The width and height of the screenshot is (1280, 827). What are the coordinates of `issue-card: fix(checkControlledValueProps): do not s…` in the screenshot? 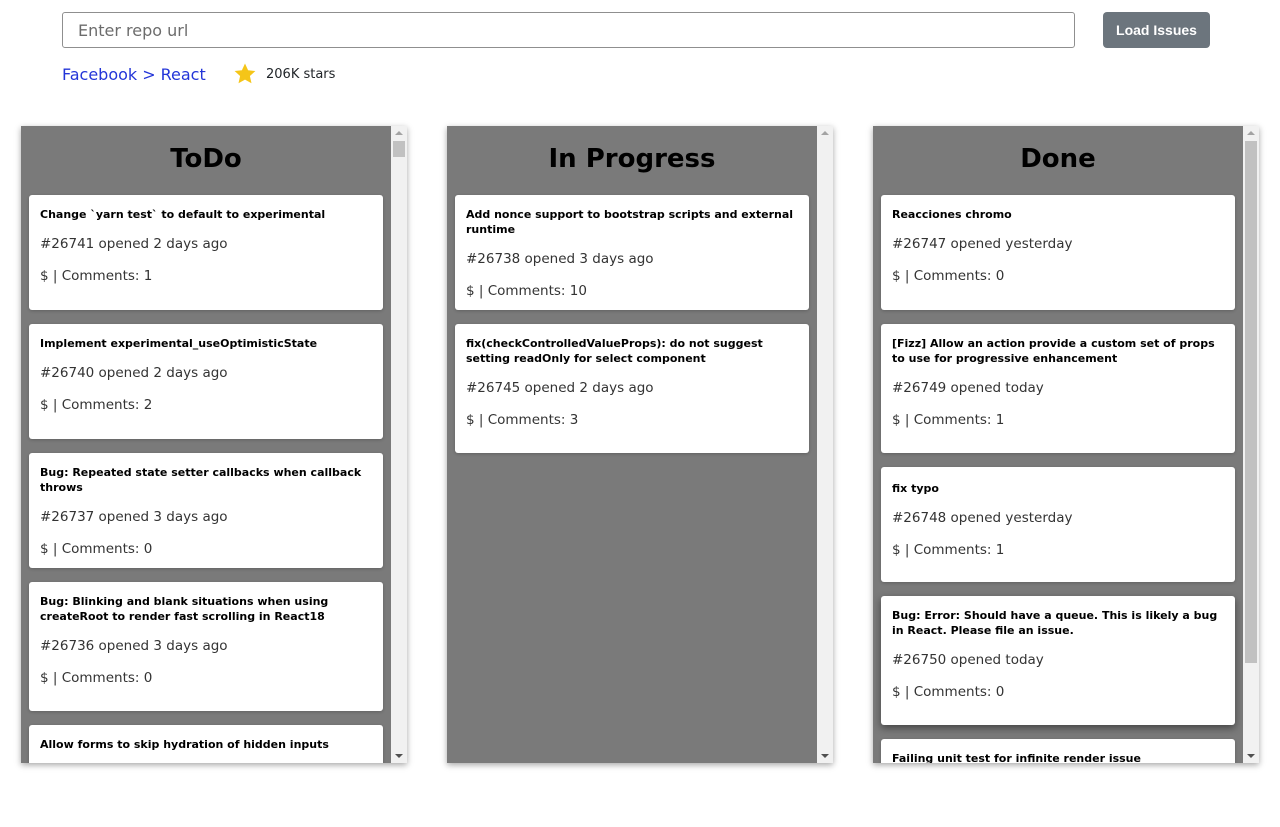 It's located at (632, 388).